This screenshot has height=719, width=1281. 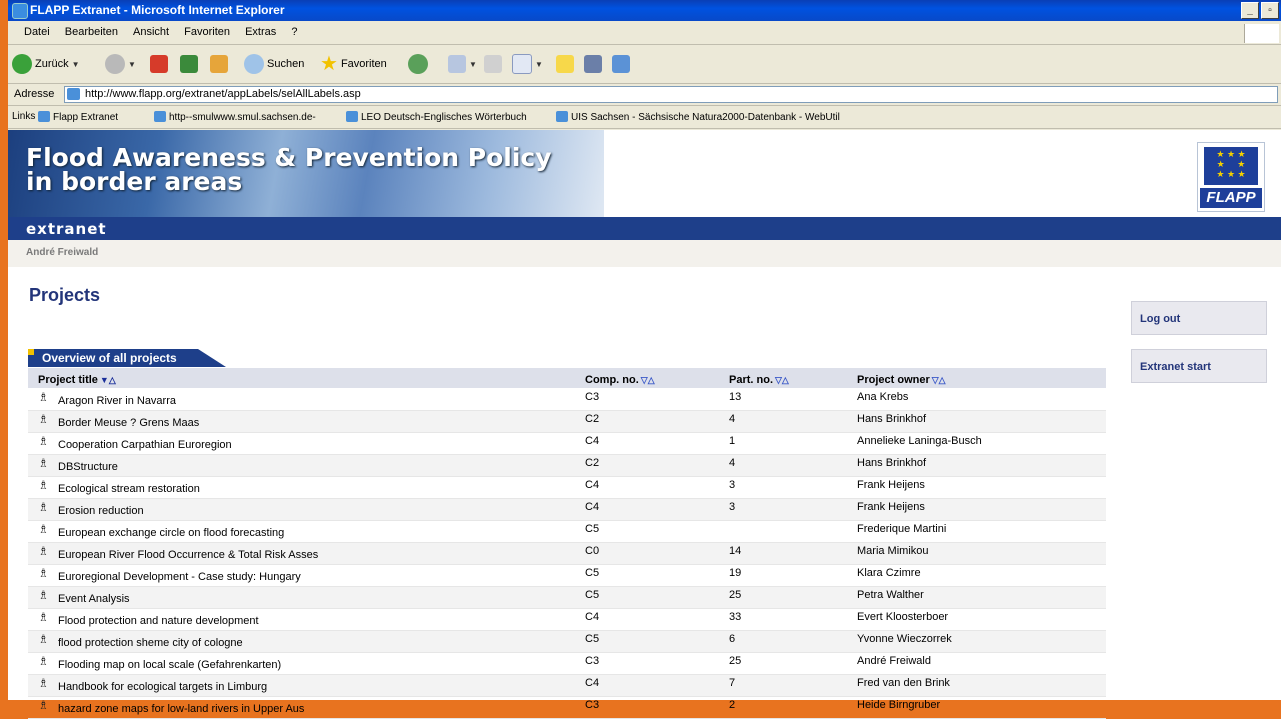 I want to click on refresh-icon, so click(x=189, y=64).